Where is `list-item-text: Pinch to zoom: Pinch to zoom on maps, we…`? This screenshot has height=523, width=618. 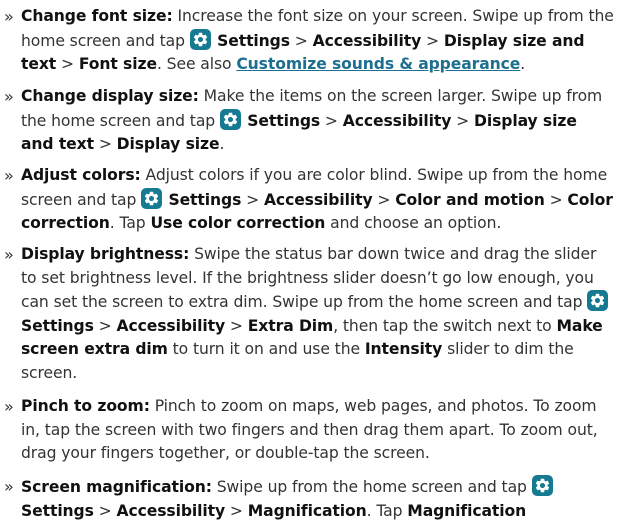 list-item-text: Pinch to zoom: Pinch to zoom on maps, we… is located at coordinates (309, 430).